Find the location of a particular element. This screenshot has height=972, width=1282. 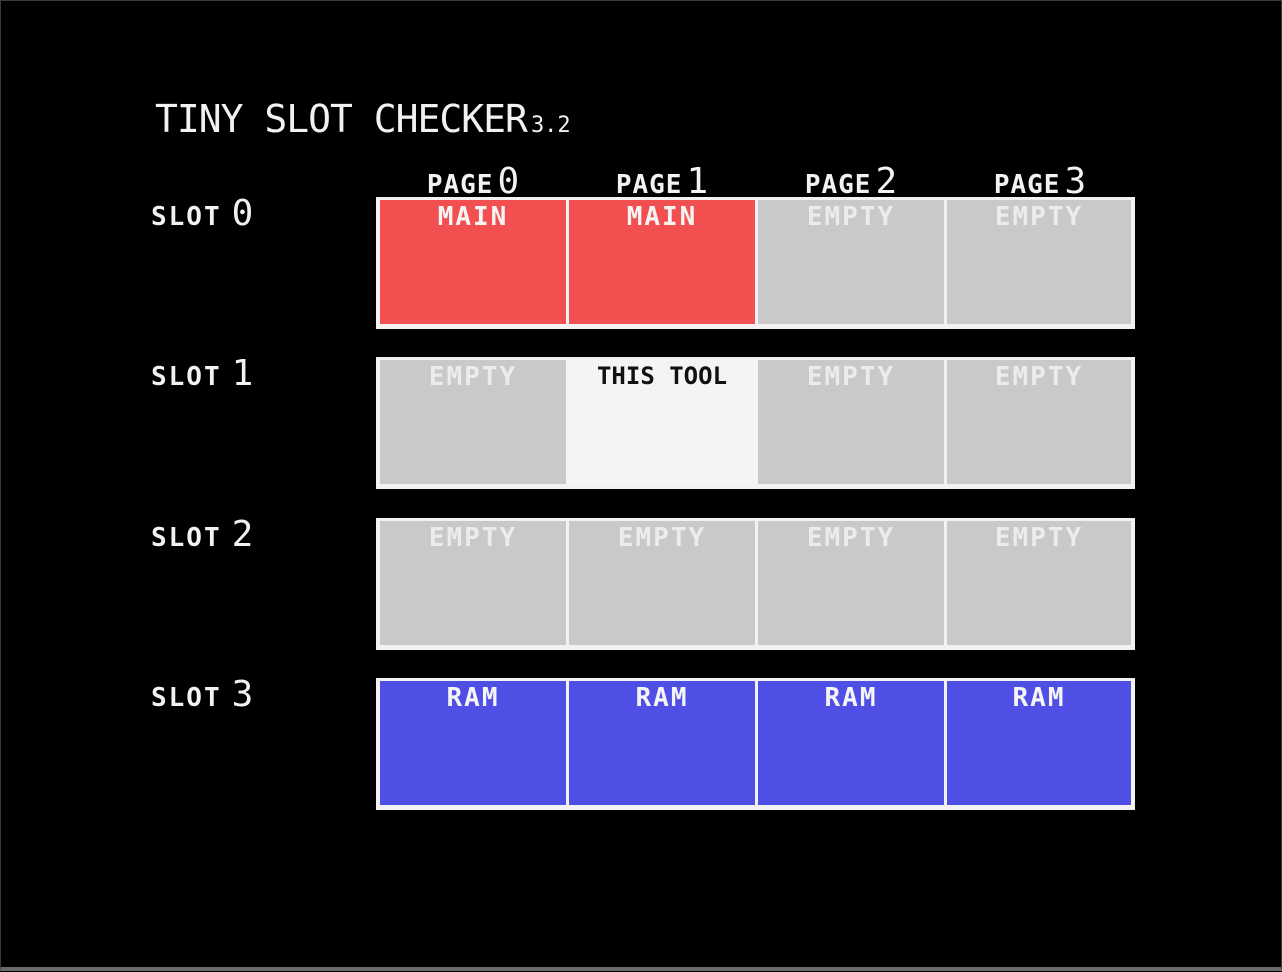

slot-3-page-0-cell: RAM is located at coordinates (473, 743).